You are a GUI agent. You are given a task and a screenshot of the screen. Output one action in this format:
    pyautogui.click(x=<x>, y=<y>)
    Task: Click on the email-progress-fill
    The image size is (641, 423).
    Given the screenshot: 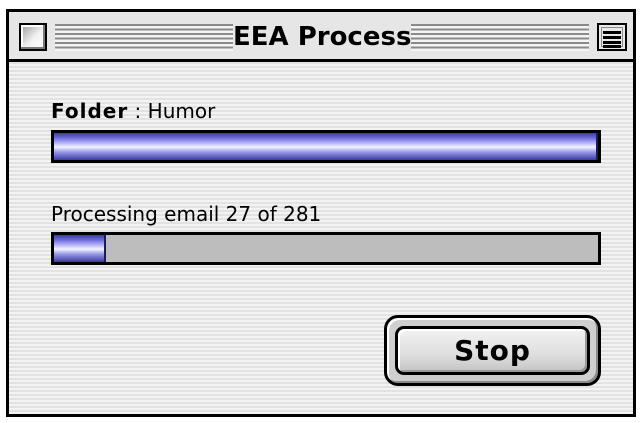 What is the action you would take?
    pyautogui.click(x=80, y=248)
    